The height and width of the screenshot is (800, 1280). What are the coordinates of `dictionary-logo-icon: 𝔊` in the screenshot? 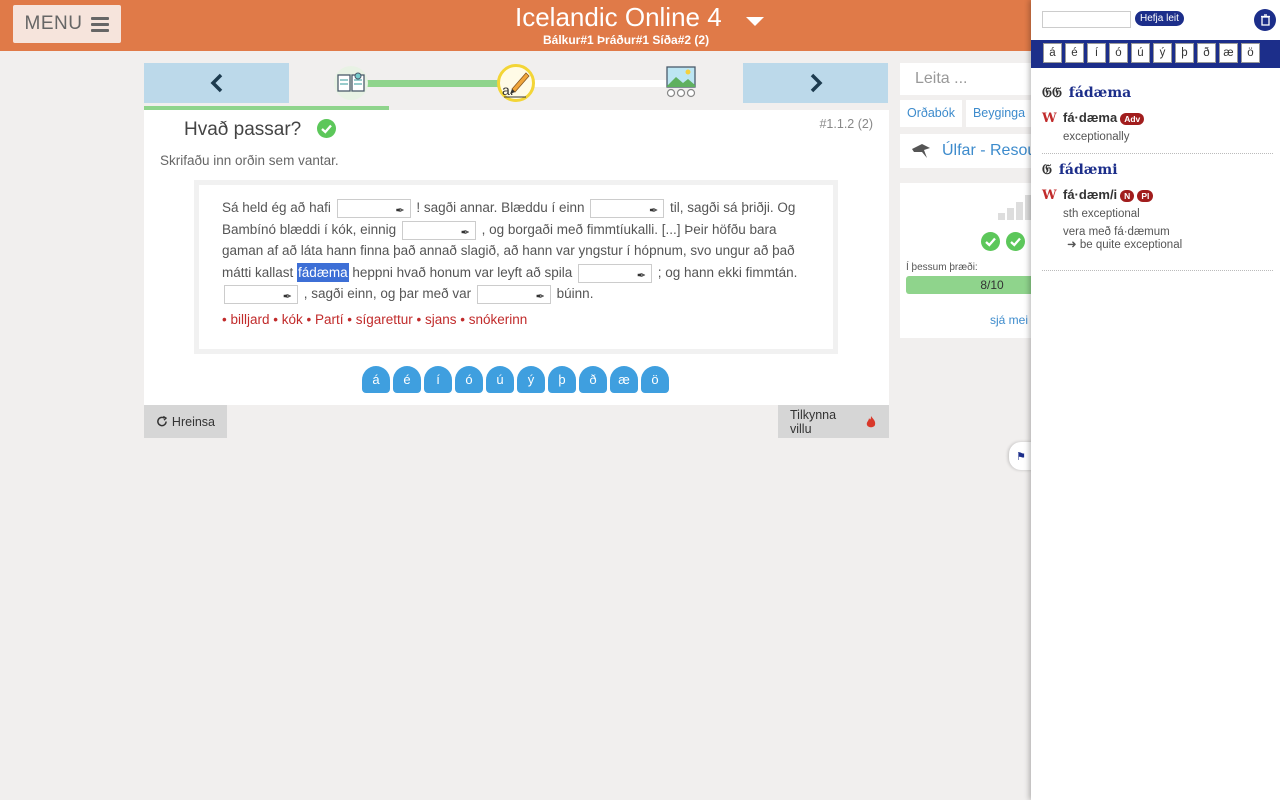 It's located at (1047, 170).